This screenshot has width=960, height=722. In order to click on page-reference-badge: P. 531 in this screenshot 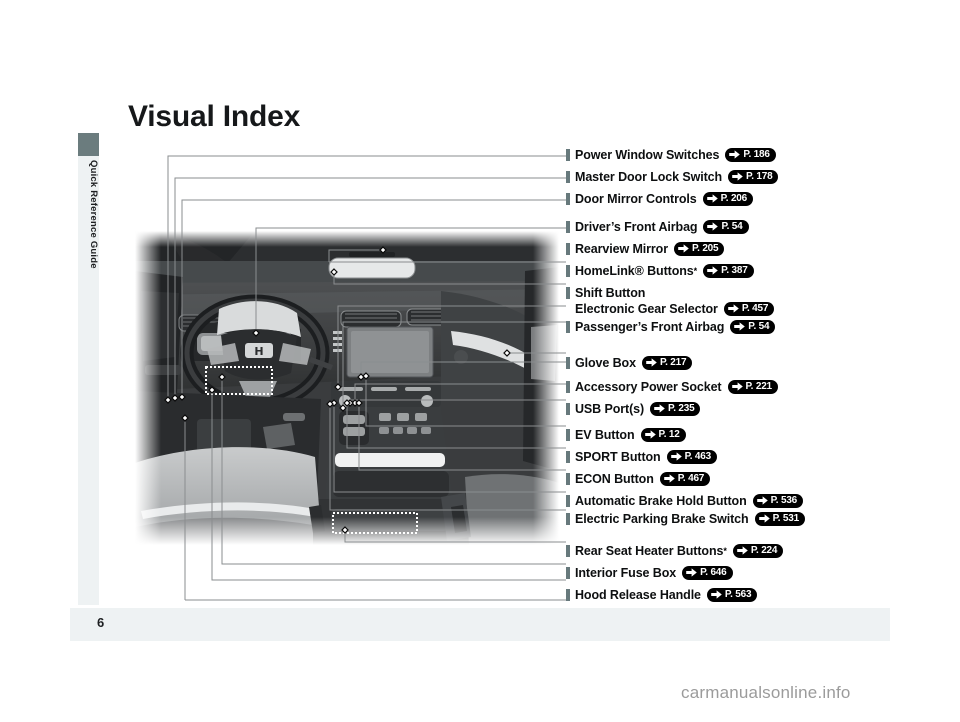, I will do `click(780, 518)`.